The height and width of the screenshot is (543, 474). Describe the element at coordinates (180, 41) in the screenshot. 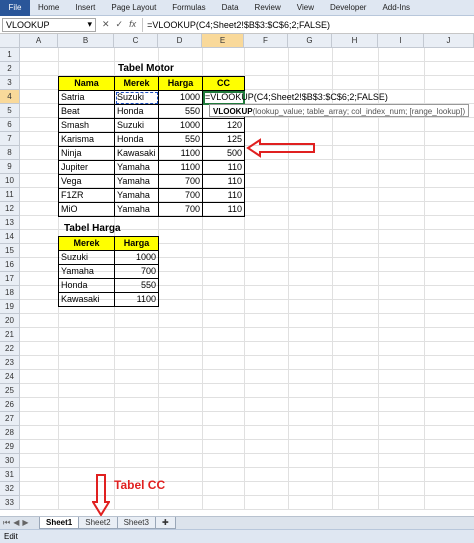

I see `column-header-d: D` at that location.